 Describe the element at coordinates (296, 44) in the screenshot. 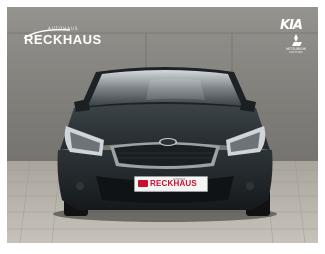

I see `mitsubishi-logo: MITSUBISHI MOTORS` at that location.